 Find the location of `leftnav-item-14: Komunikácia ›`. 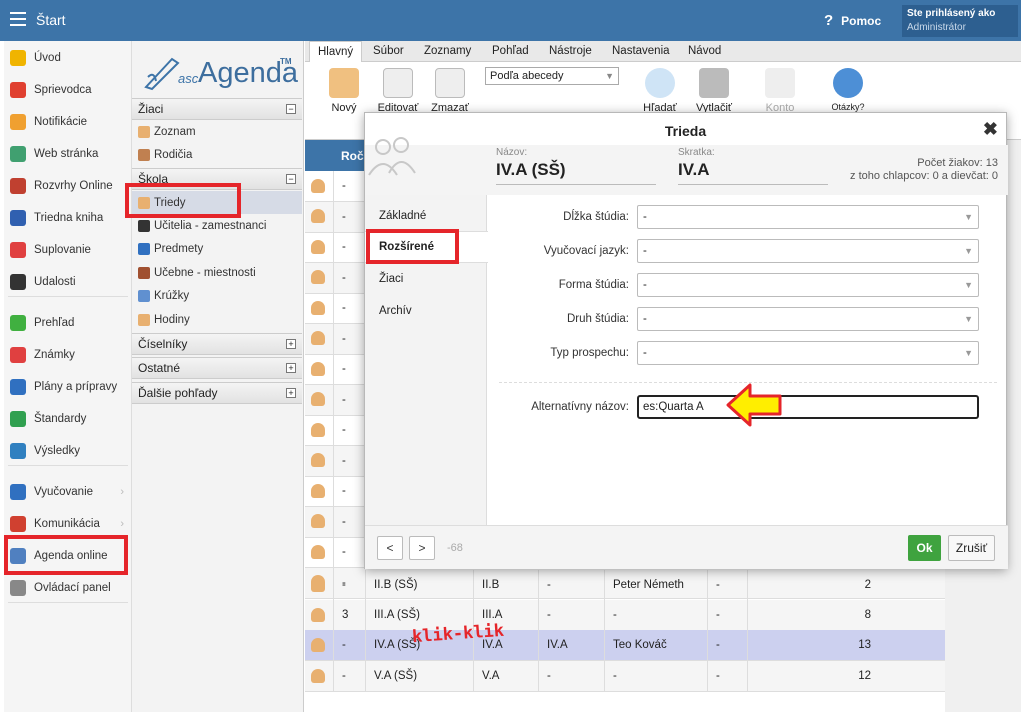

leftnav-item-14: Komunikácia › is located at coordinates (68, 524).